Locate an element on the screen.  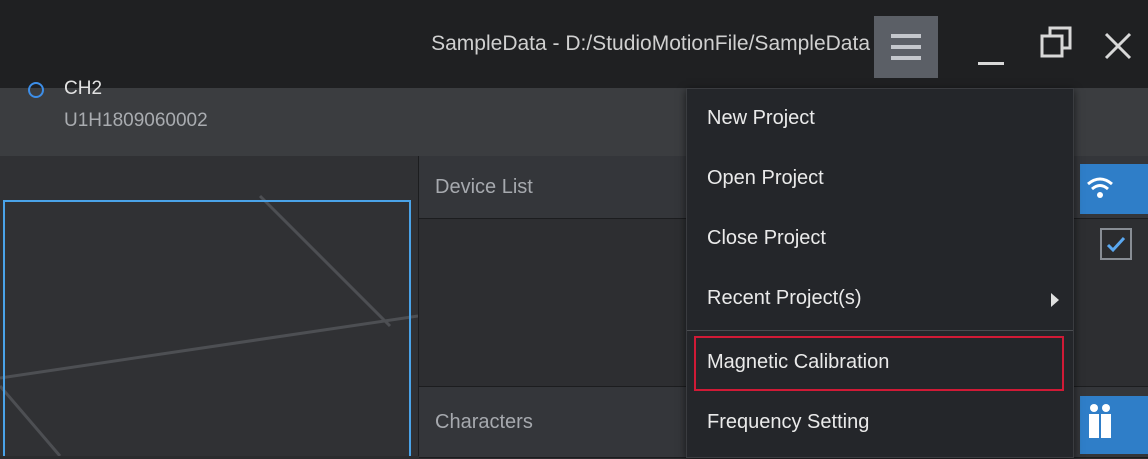
wifi-button is located at coordinates (1114, 189).